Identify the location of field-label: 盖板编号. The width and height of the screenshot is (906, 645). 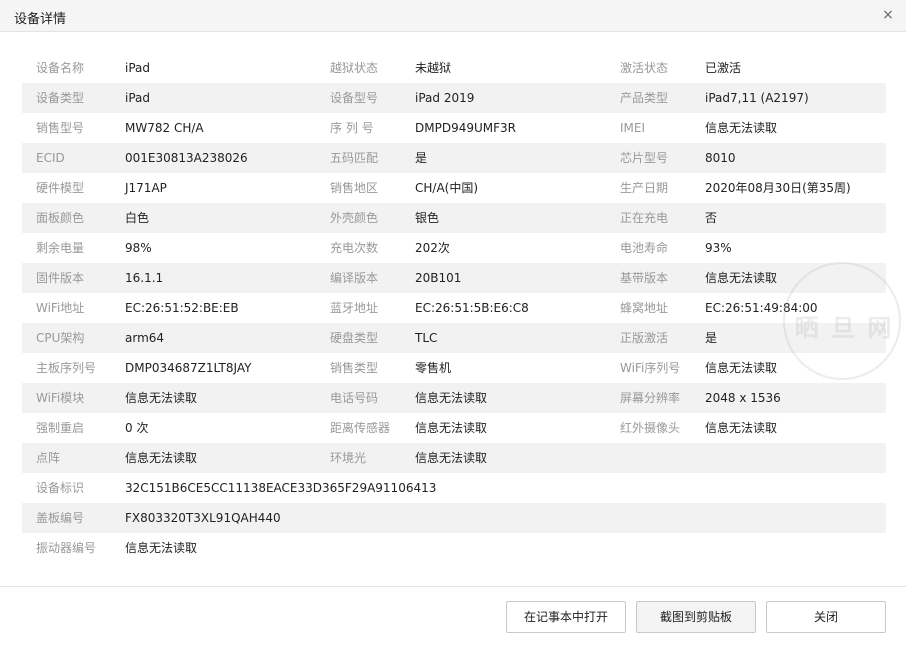
(60, 518).